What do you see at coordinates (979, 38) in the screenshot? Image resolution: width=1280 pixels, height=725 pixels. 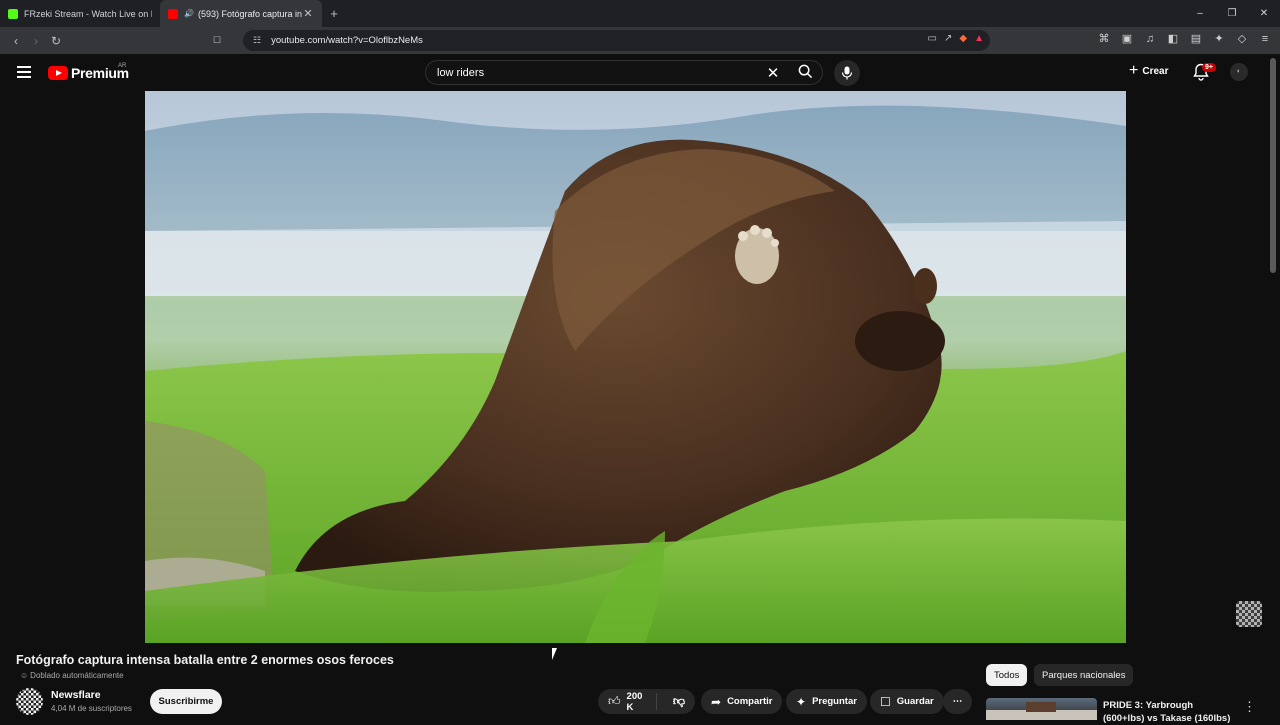 I see `brave-rewards-icon: ▲` at bounding box center [979, 38].